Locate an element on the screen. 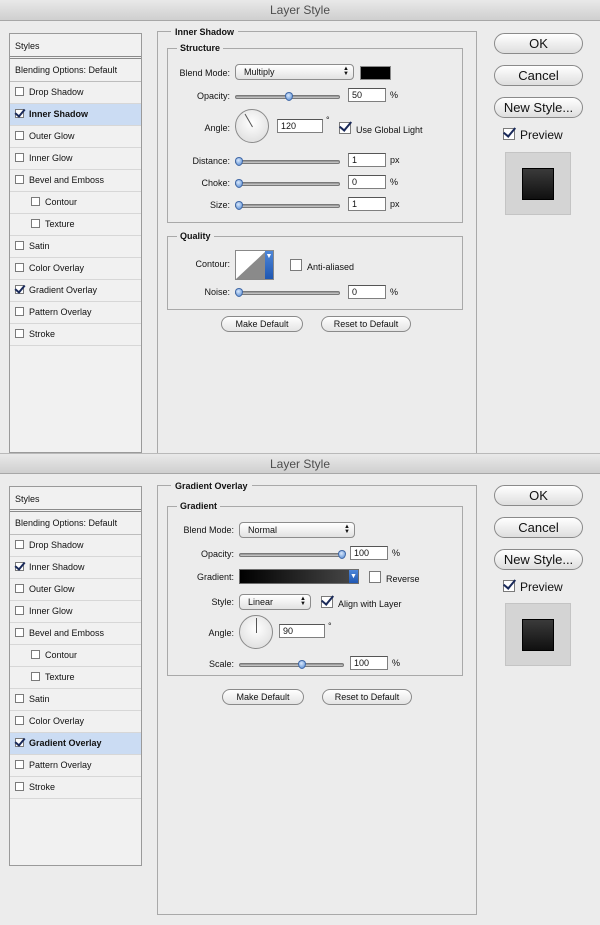  style-item-gradient-overlay: Gradient Overlay is located at coordinates (75, 744).